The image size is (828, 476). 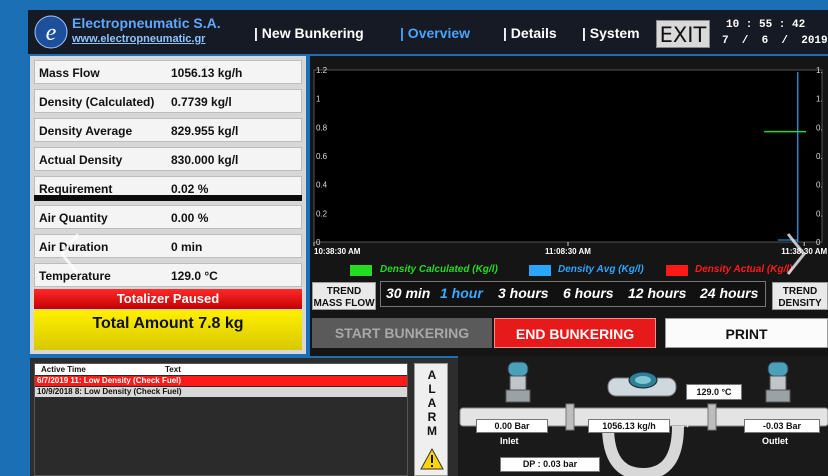 I want to click on trend-density-button: TREND DENSITY, so click(x=800, y=296).